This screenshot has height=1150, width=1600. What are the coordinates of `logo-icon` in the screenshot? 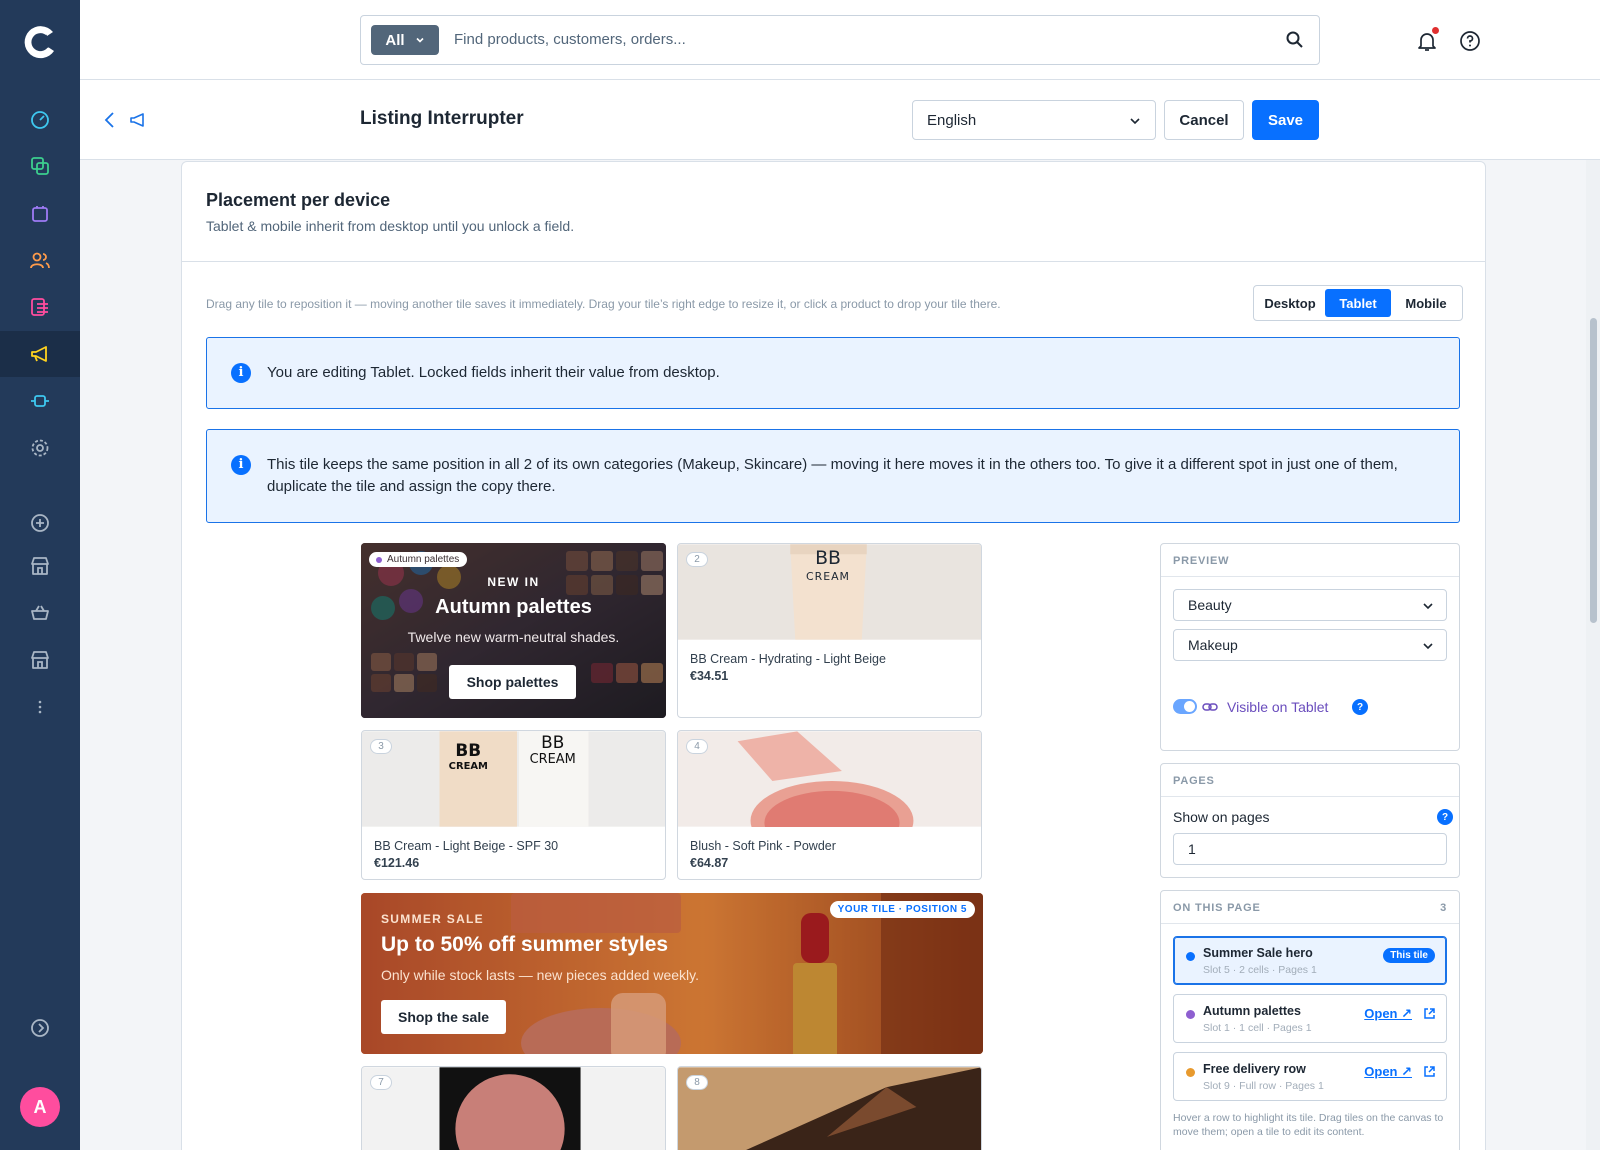 It's located at (40, 42).